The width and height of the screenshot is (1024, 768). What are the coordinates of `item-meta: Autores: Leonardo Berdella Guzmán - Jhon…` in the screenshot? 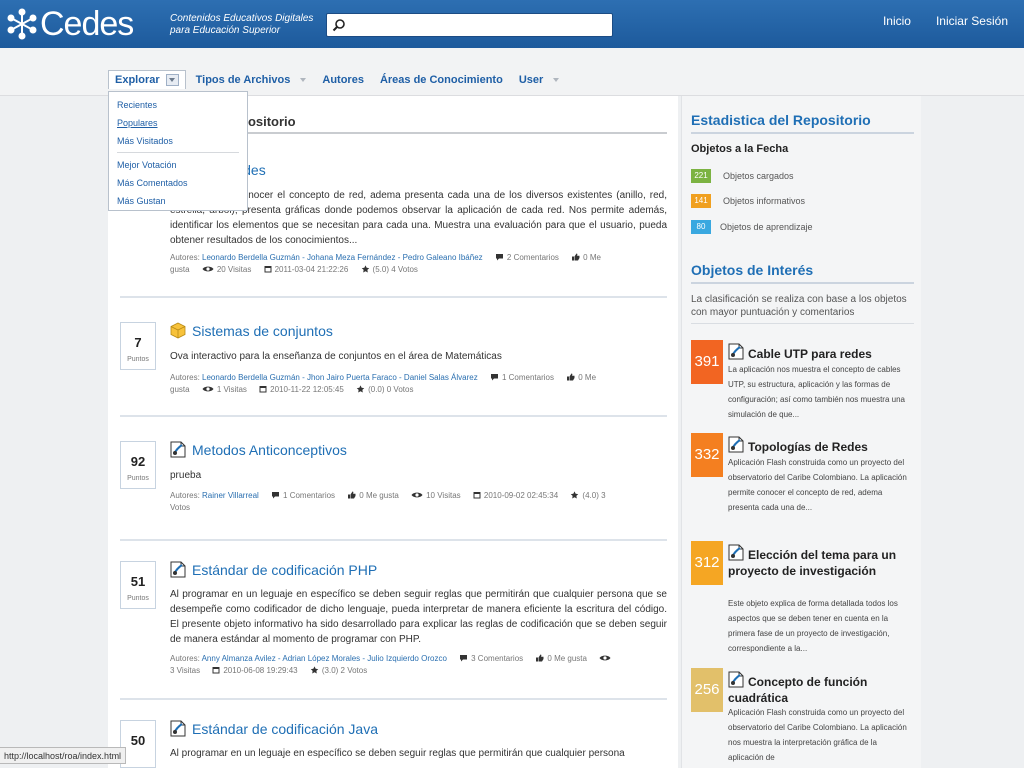 It's located at (383, 383).